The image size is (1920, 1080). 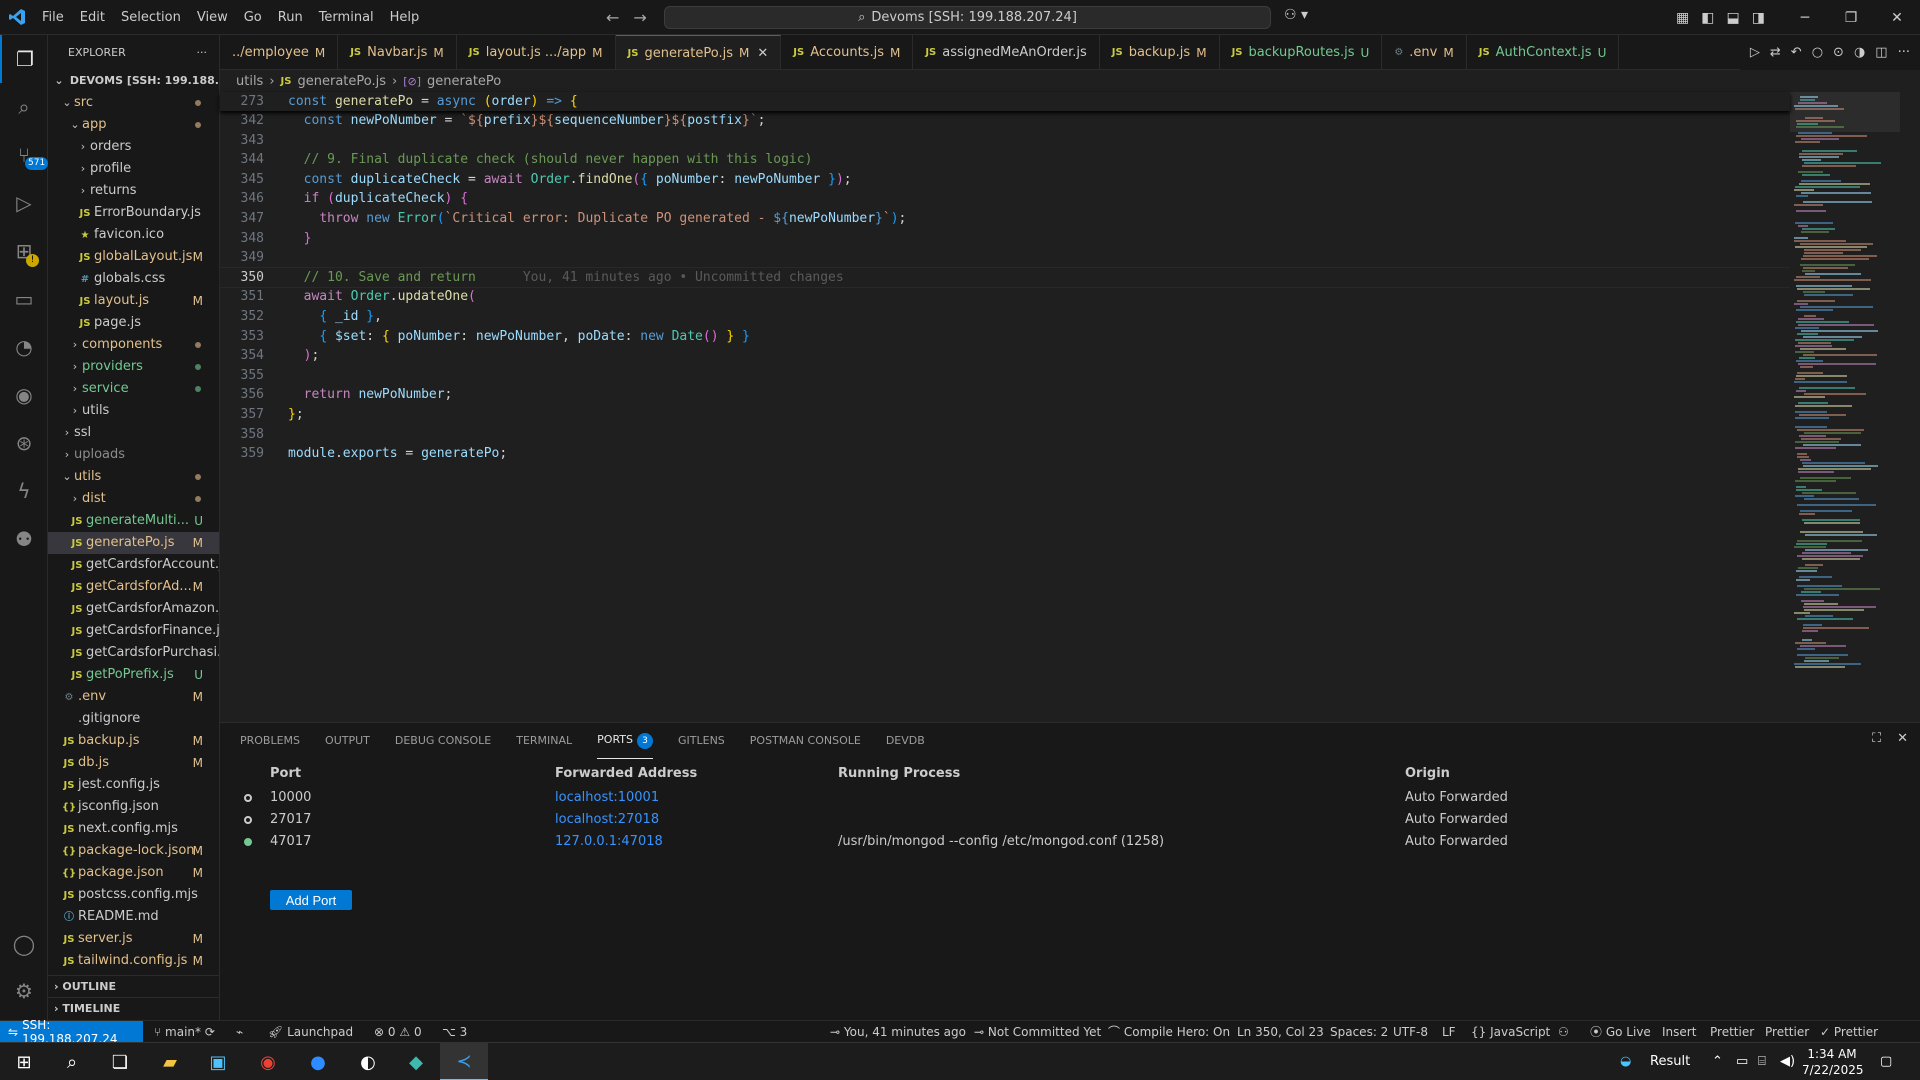 I want to click on port-row: 27017 localhost:27018 Auto Forwarded, so click(x=1065, y=820).